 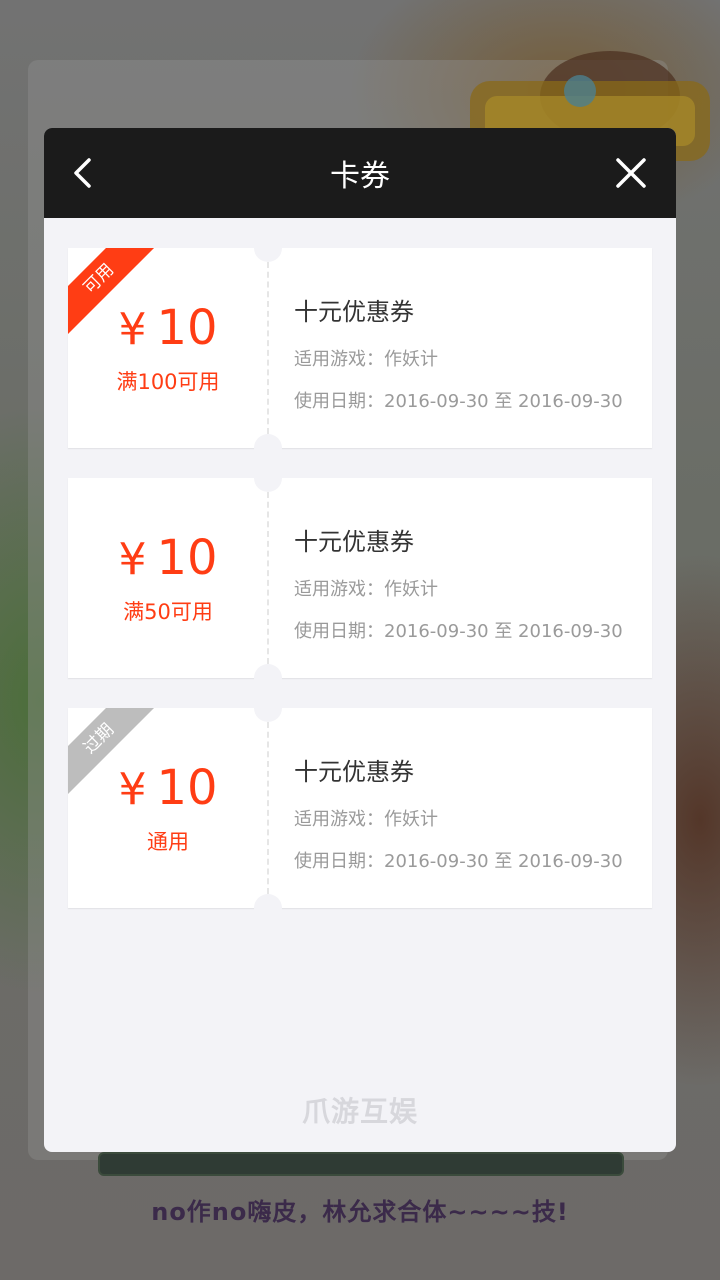 I want to click on back-button, so click(x=83, y=173).